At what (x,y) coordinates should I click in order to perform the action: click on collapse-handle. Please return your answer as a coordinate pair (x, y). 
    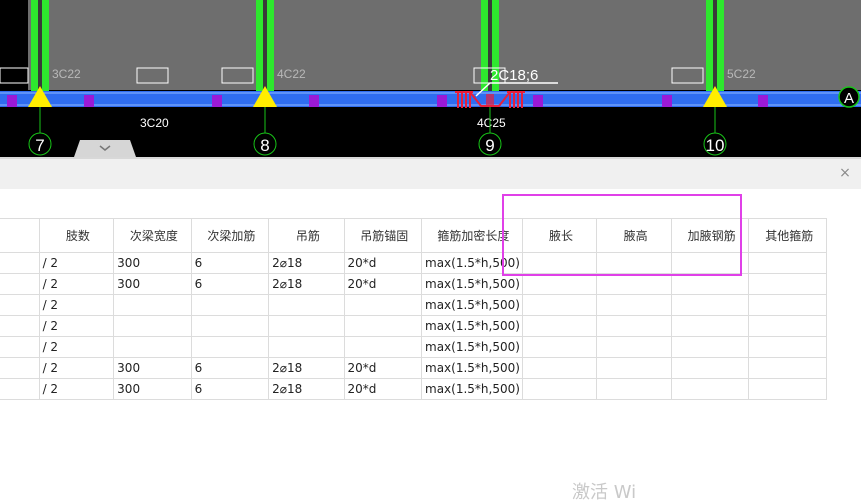
    Looking at the image, I should click on (105, 148).